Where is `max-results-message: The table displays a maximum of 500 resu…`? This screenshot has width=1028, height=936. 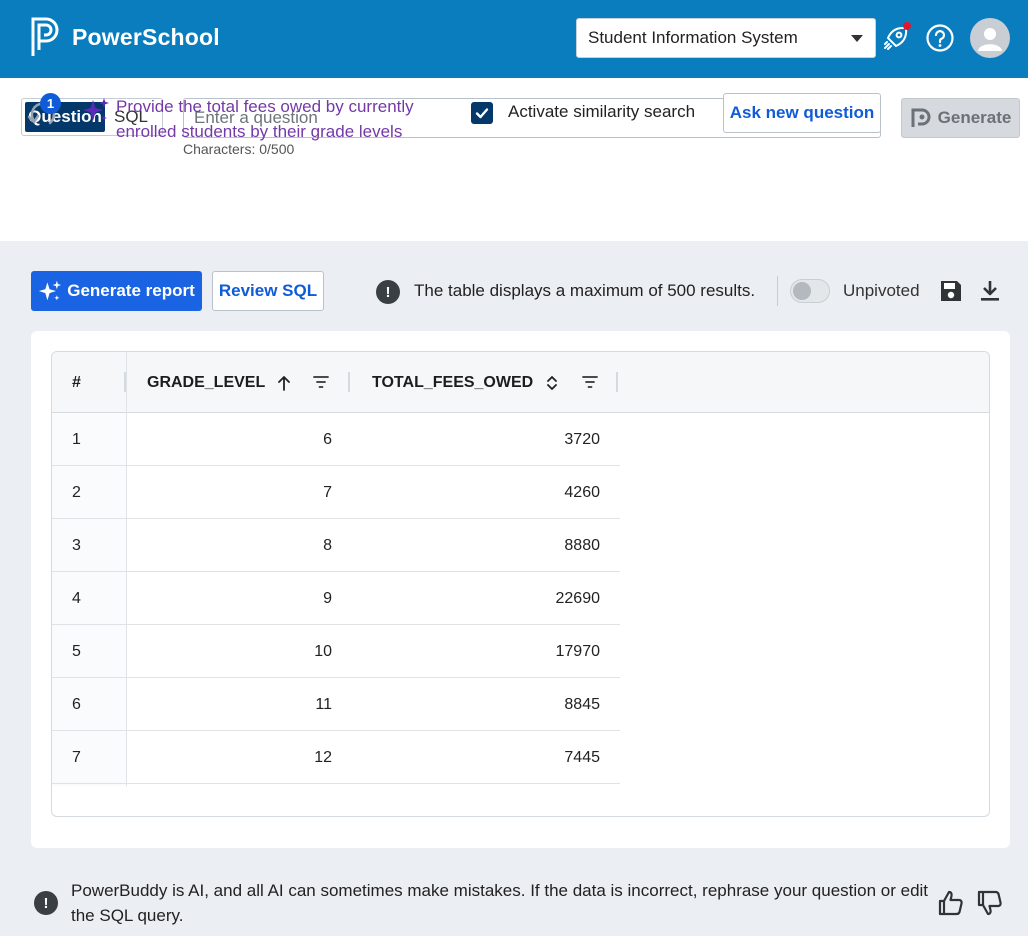
max-results-message: The table displays a maximum of 500 resu… is located at coordinates (585, 290).